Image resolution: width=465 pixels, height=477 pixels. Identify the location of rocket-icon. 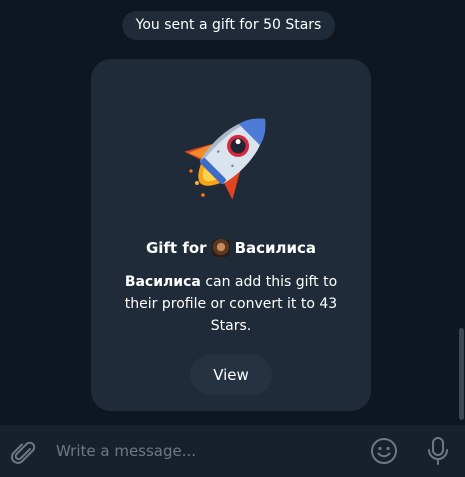
(225, 159).